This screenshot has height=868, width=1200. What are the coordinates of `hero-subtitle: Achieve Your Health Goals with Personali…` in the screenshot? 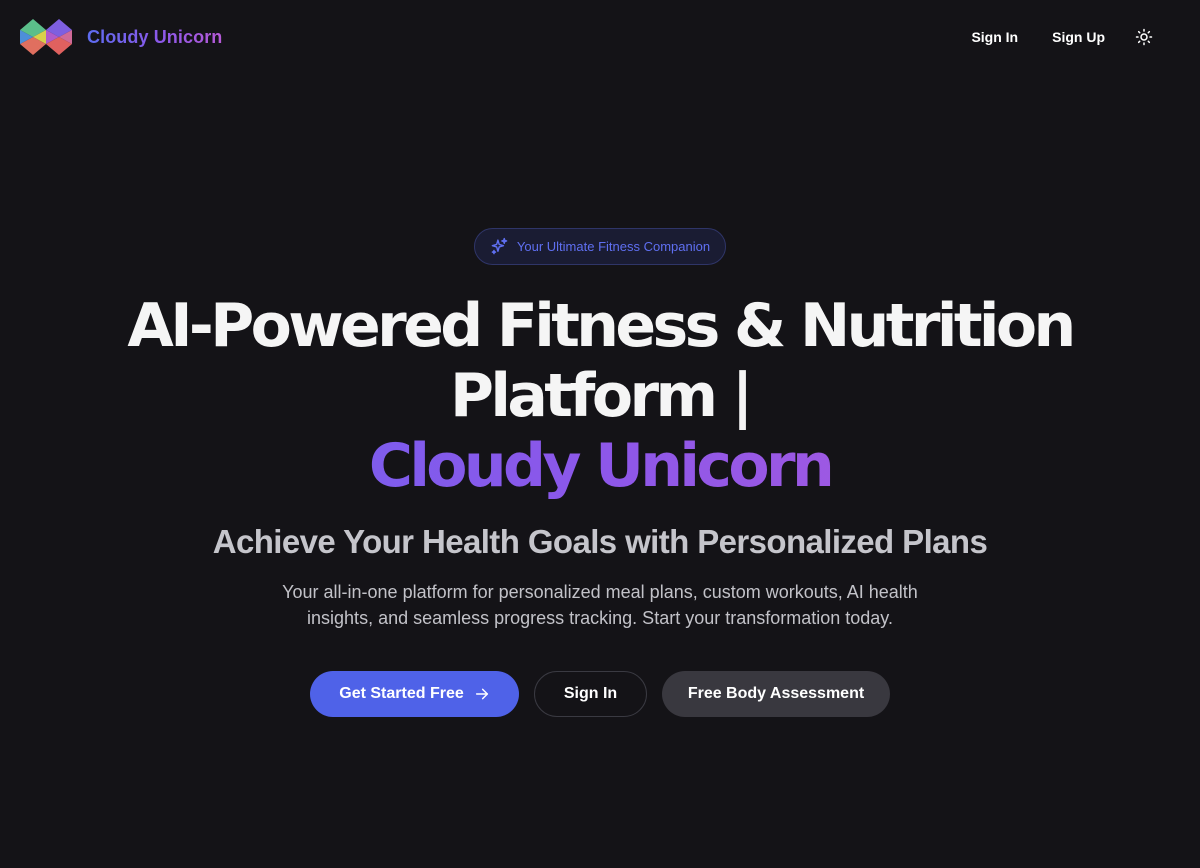 It's located at (600, 541).